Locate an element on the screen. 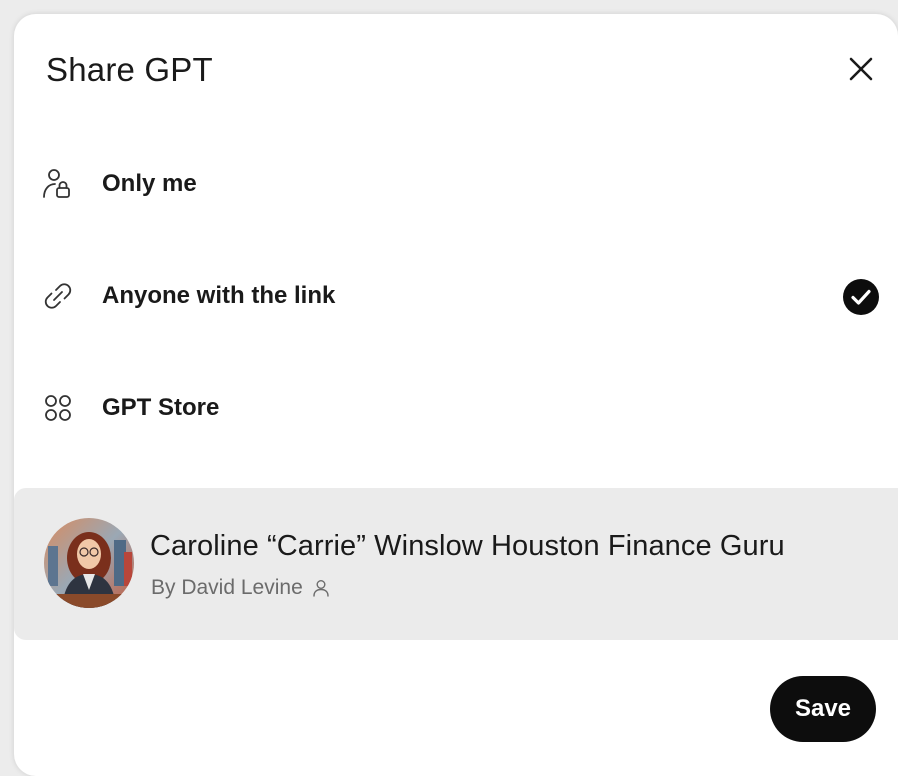 This screenshot has height=776, width=898. person-lock-icon is located at coordinates (58, 184).